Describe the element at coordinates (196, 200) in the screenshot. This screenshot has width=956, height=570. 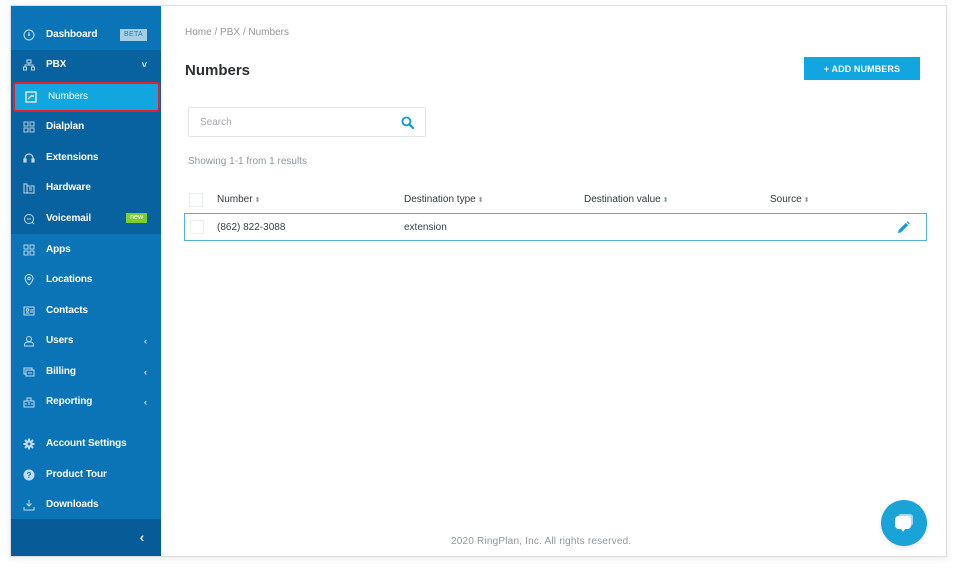
I see `select-all-checkbox` at that location.